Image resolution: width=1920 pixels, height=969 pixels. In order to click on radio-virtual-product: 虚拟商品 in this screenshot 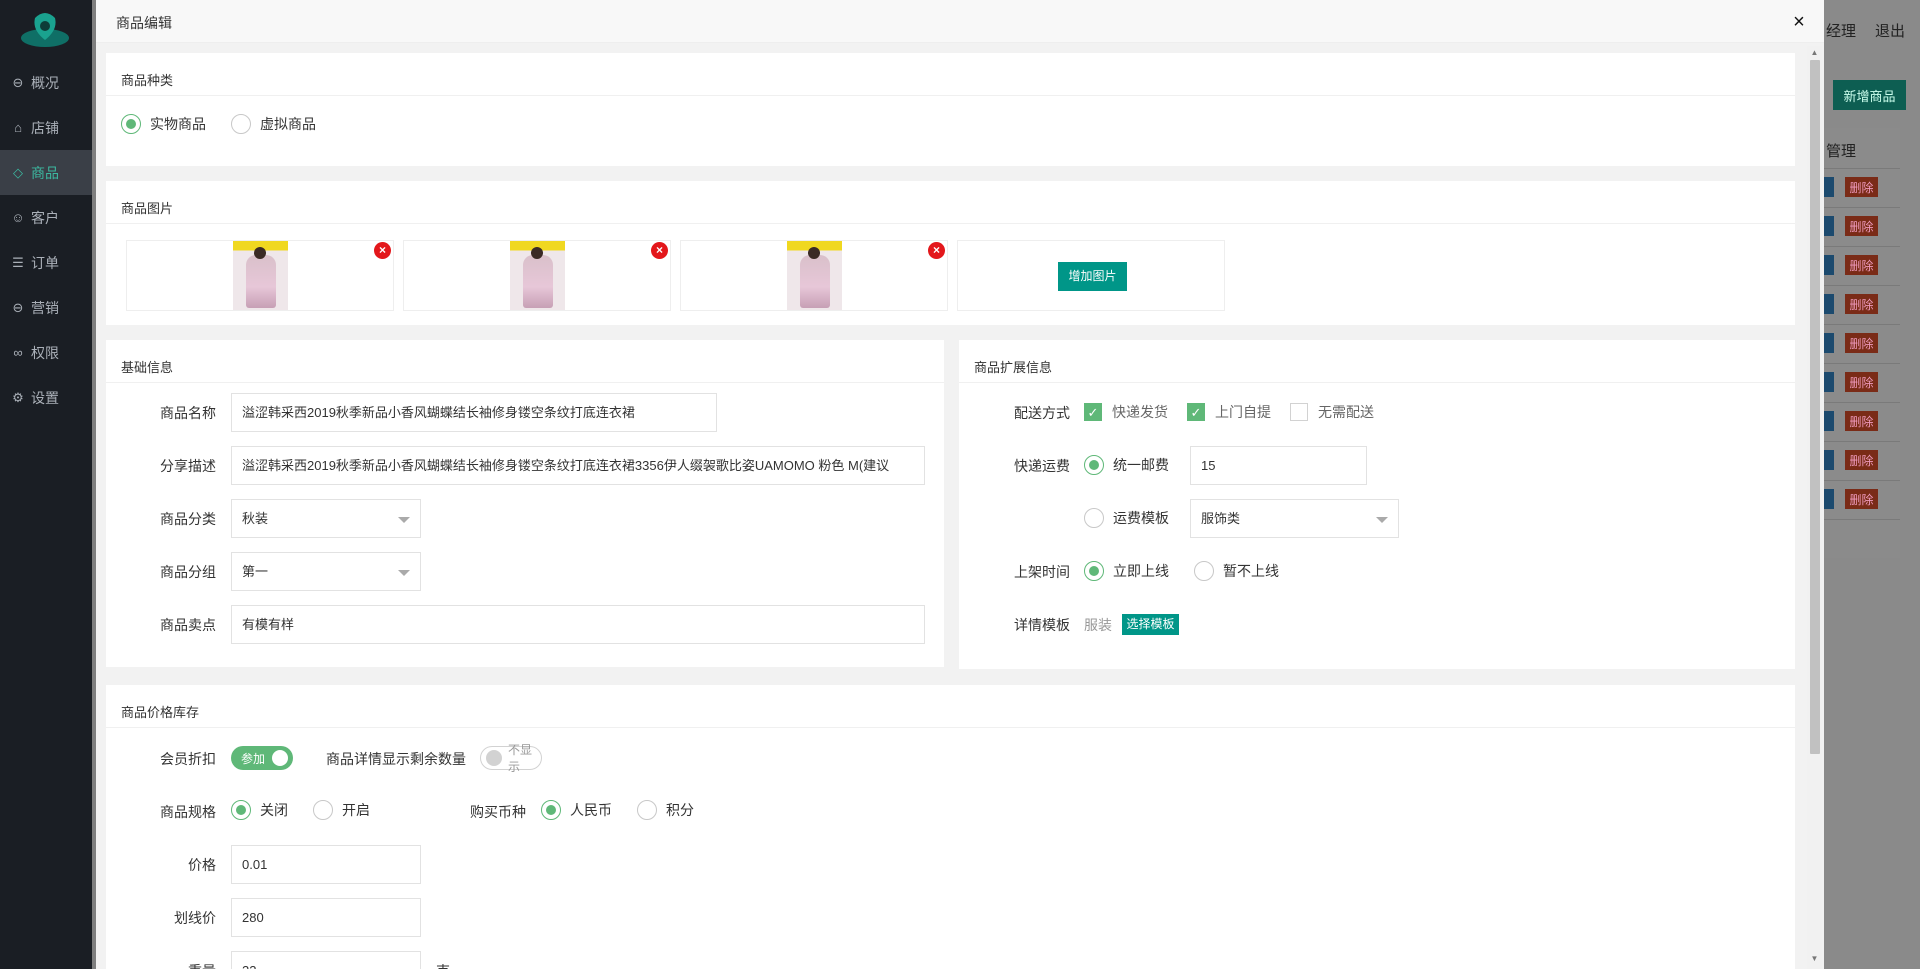, I will do `click(273, 124)`.